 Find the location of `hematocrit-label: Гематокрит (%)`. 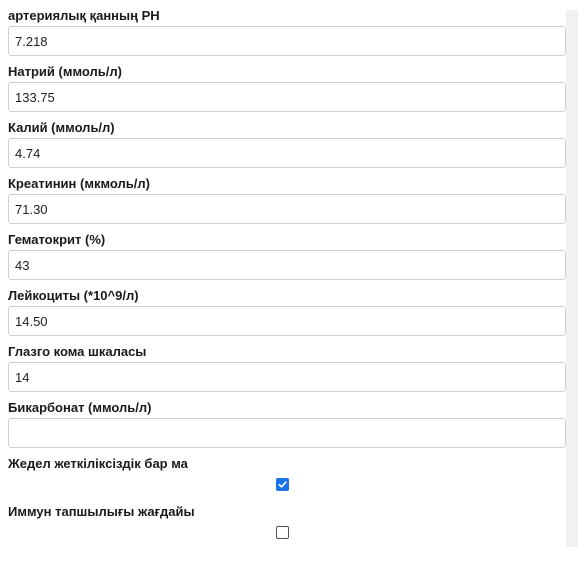

hematocrit-label: Гематокрит (%) is located at coordinates (57, 239).